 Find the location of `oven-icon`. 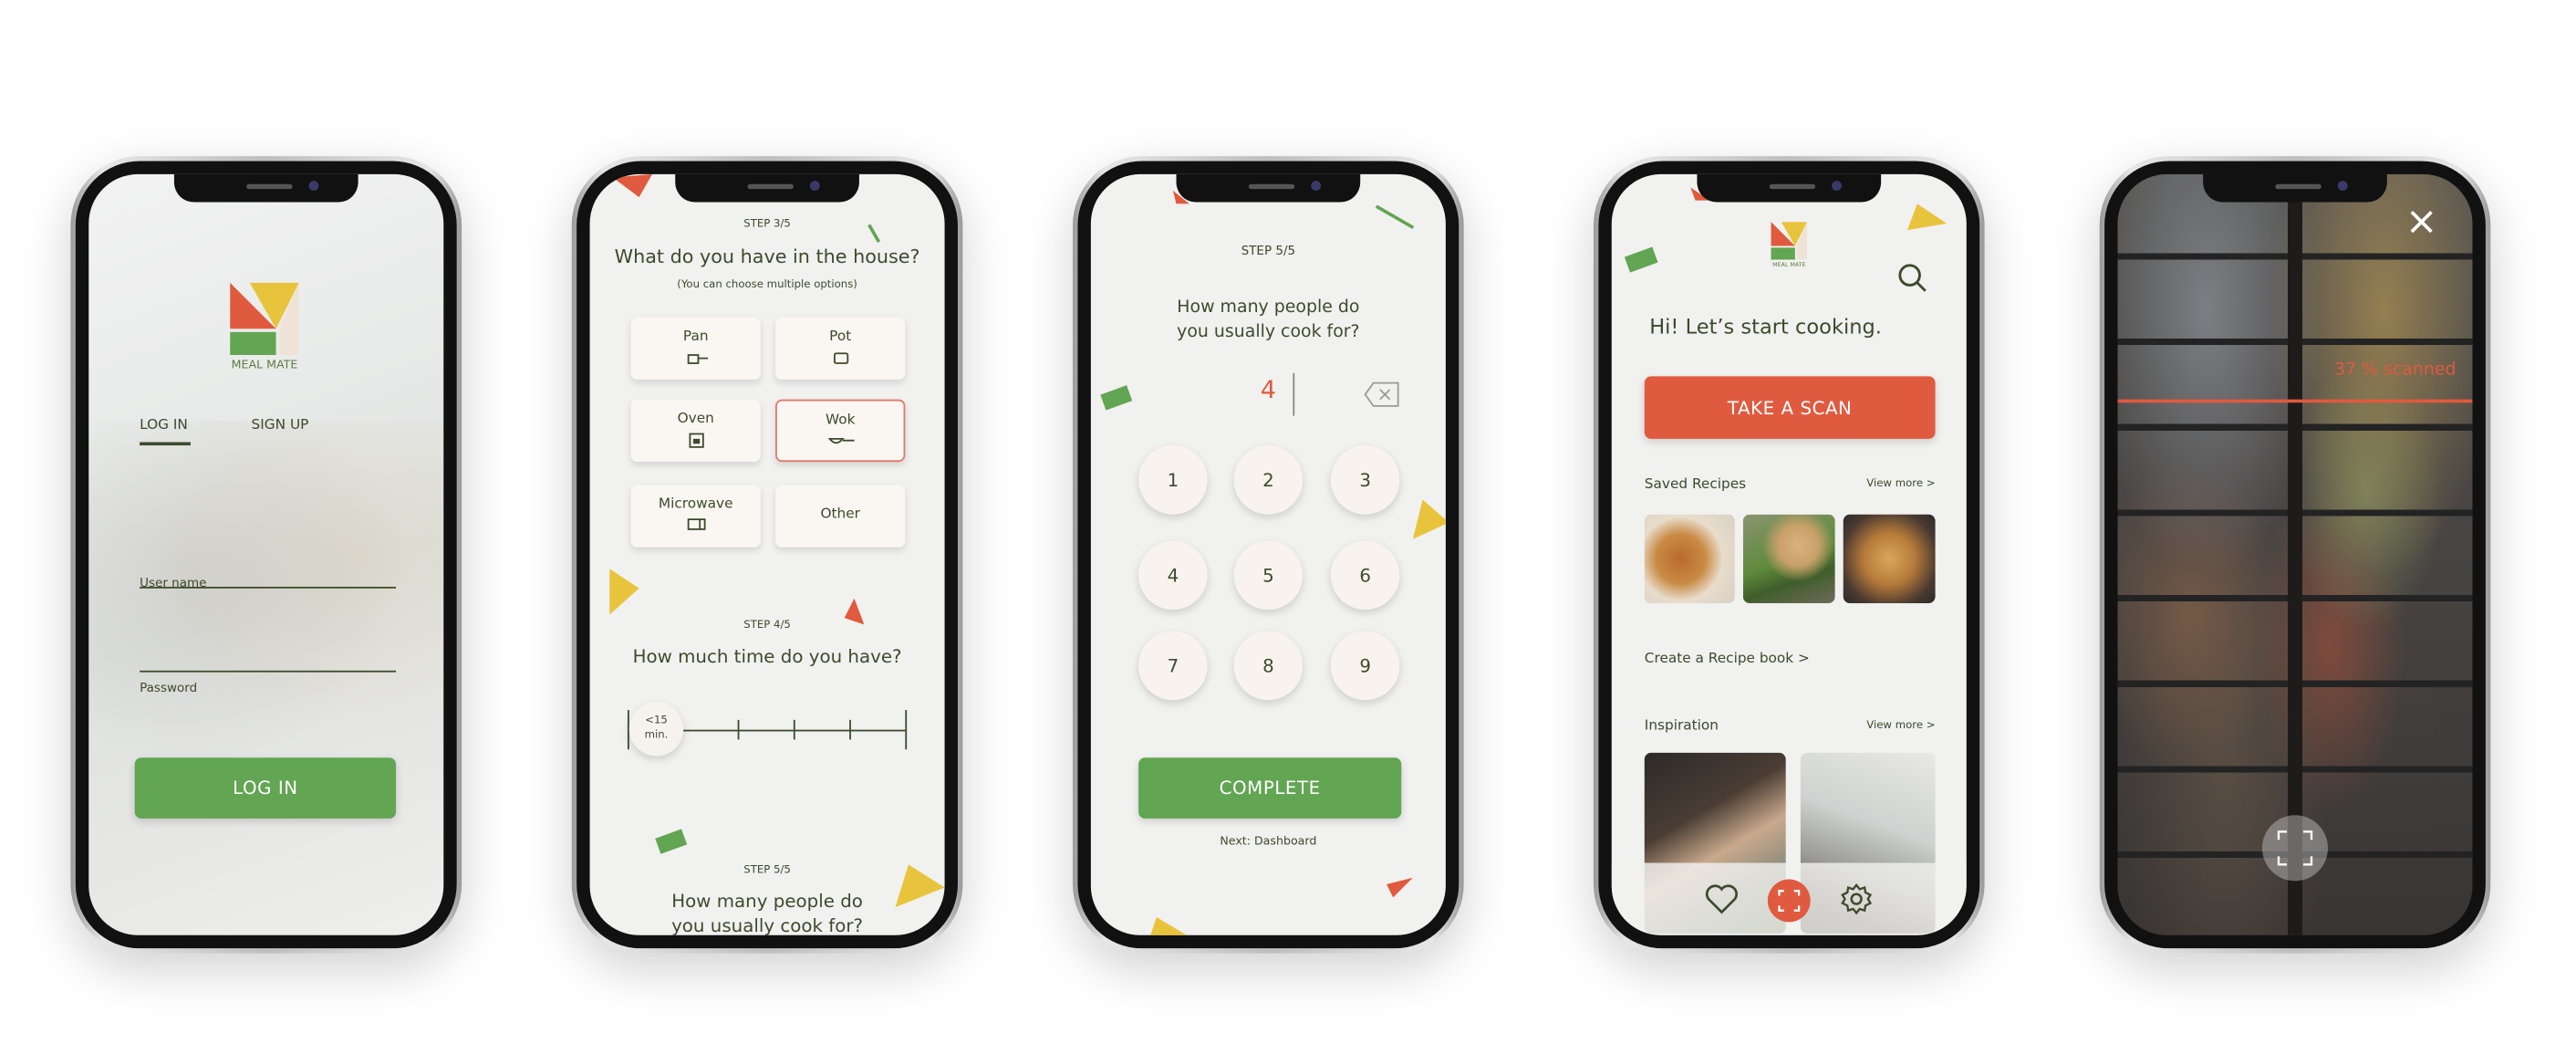

oven-icon is located at coordinates (695, 440).